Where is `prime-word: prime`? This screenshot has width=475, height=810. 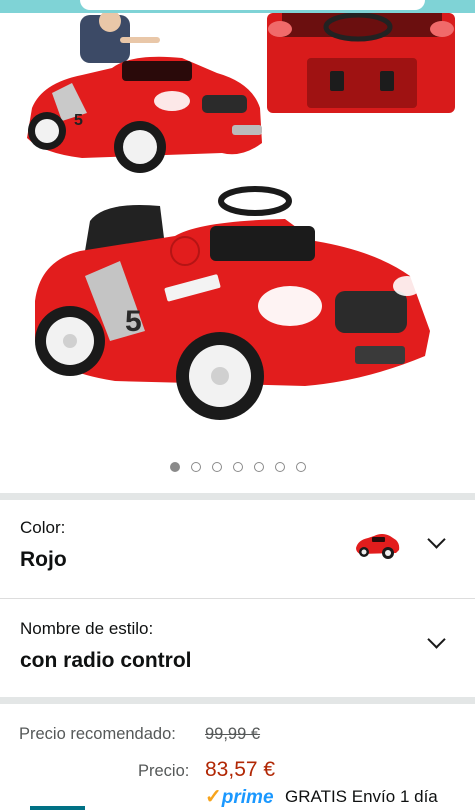 prime-word: prime is located at coordinates (247, 797).